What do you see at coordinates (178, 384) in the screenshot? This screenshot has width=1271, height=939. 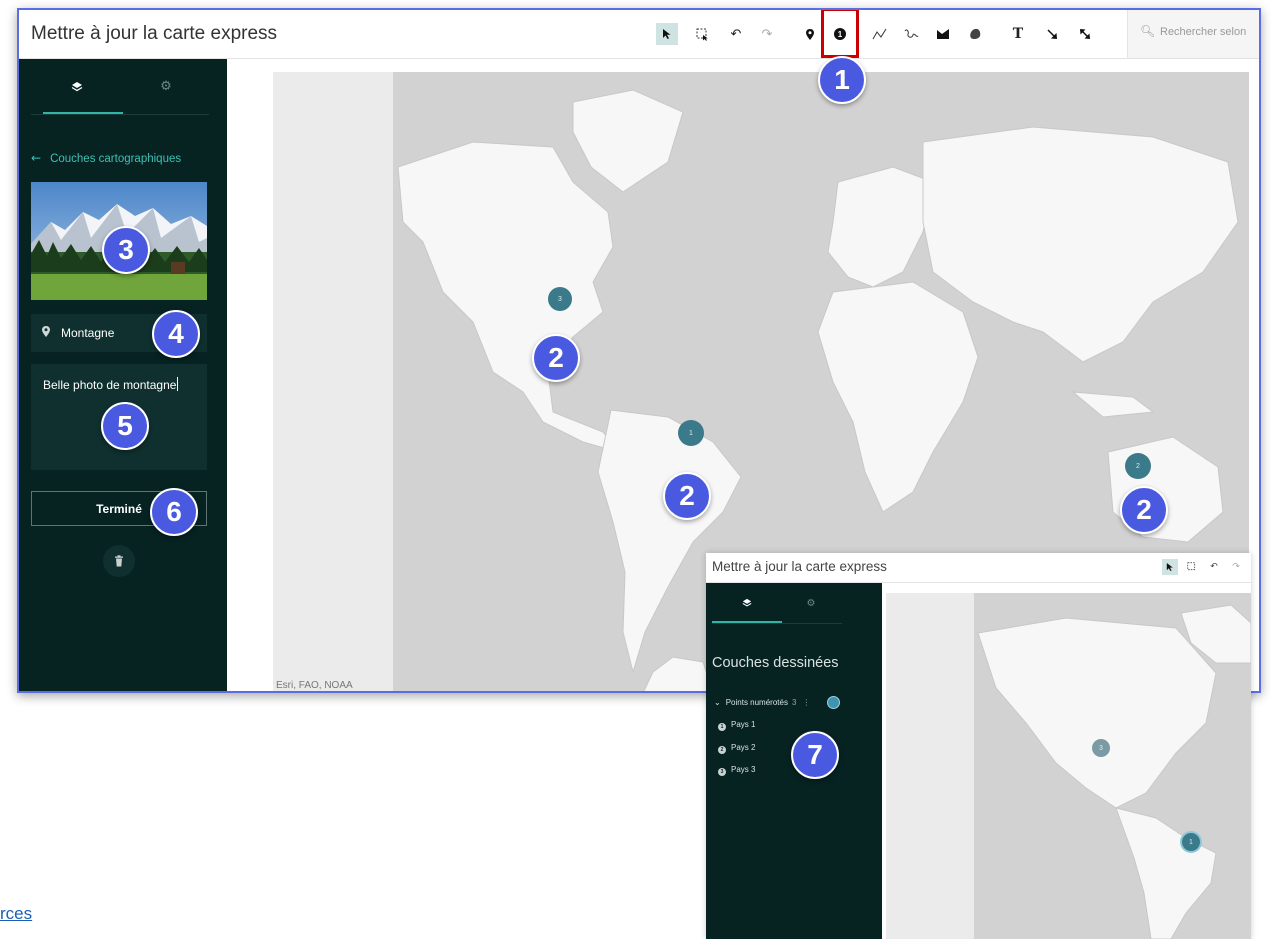 I see `text-caret` at bounding box center [178, 384].